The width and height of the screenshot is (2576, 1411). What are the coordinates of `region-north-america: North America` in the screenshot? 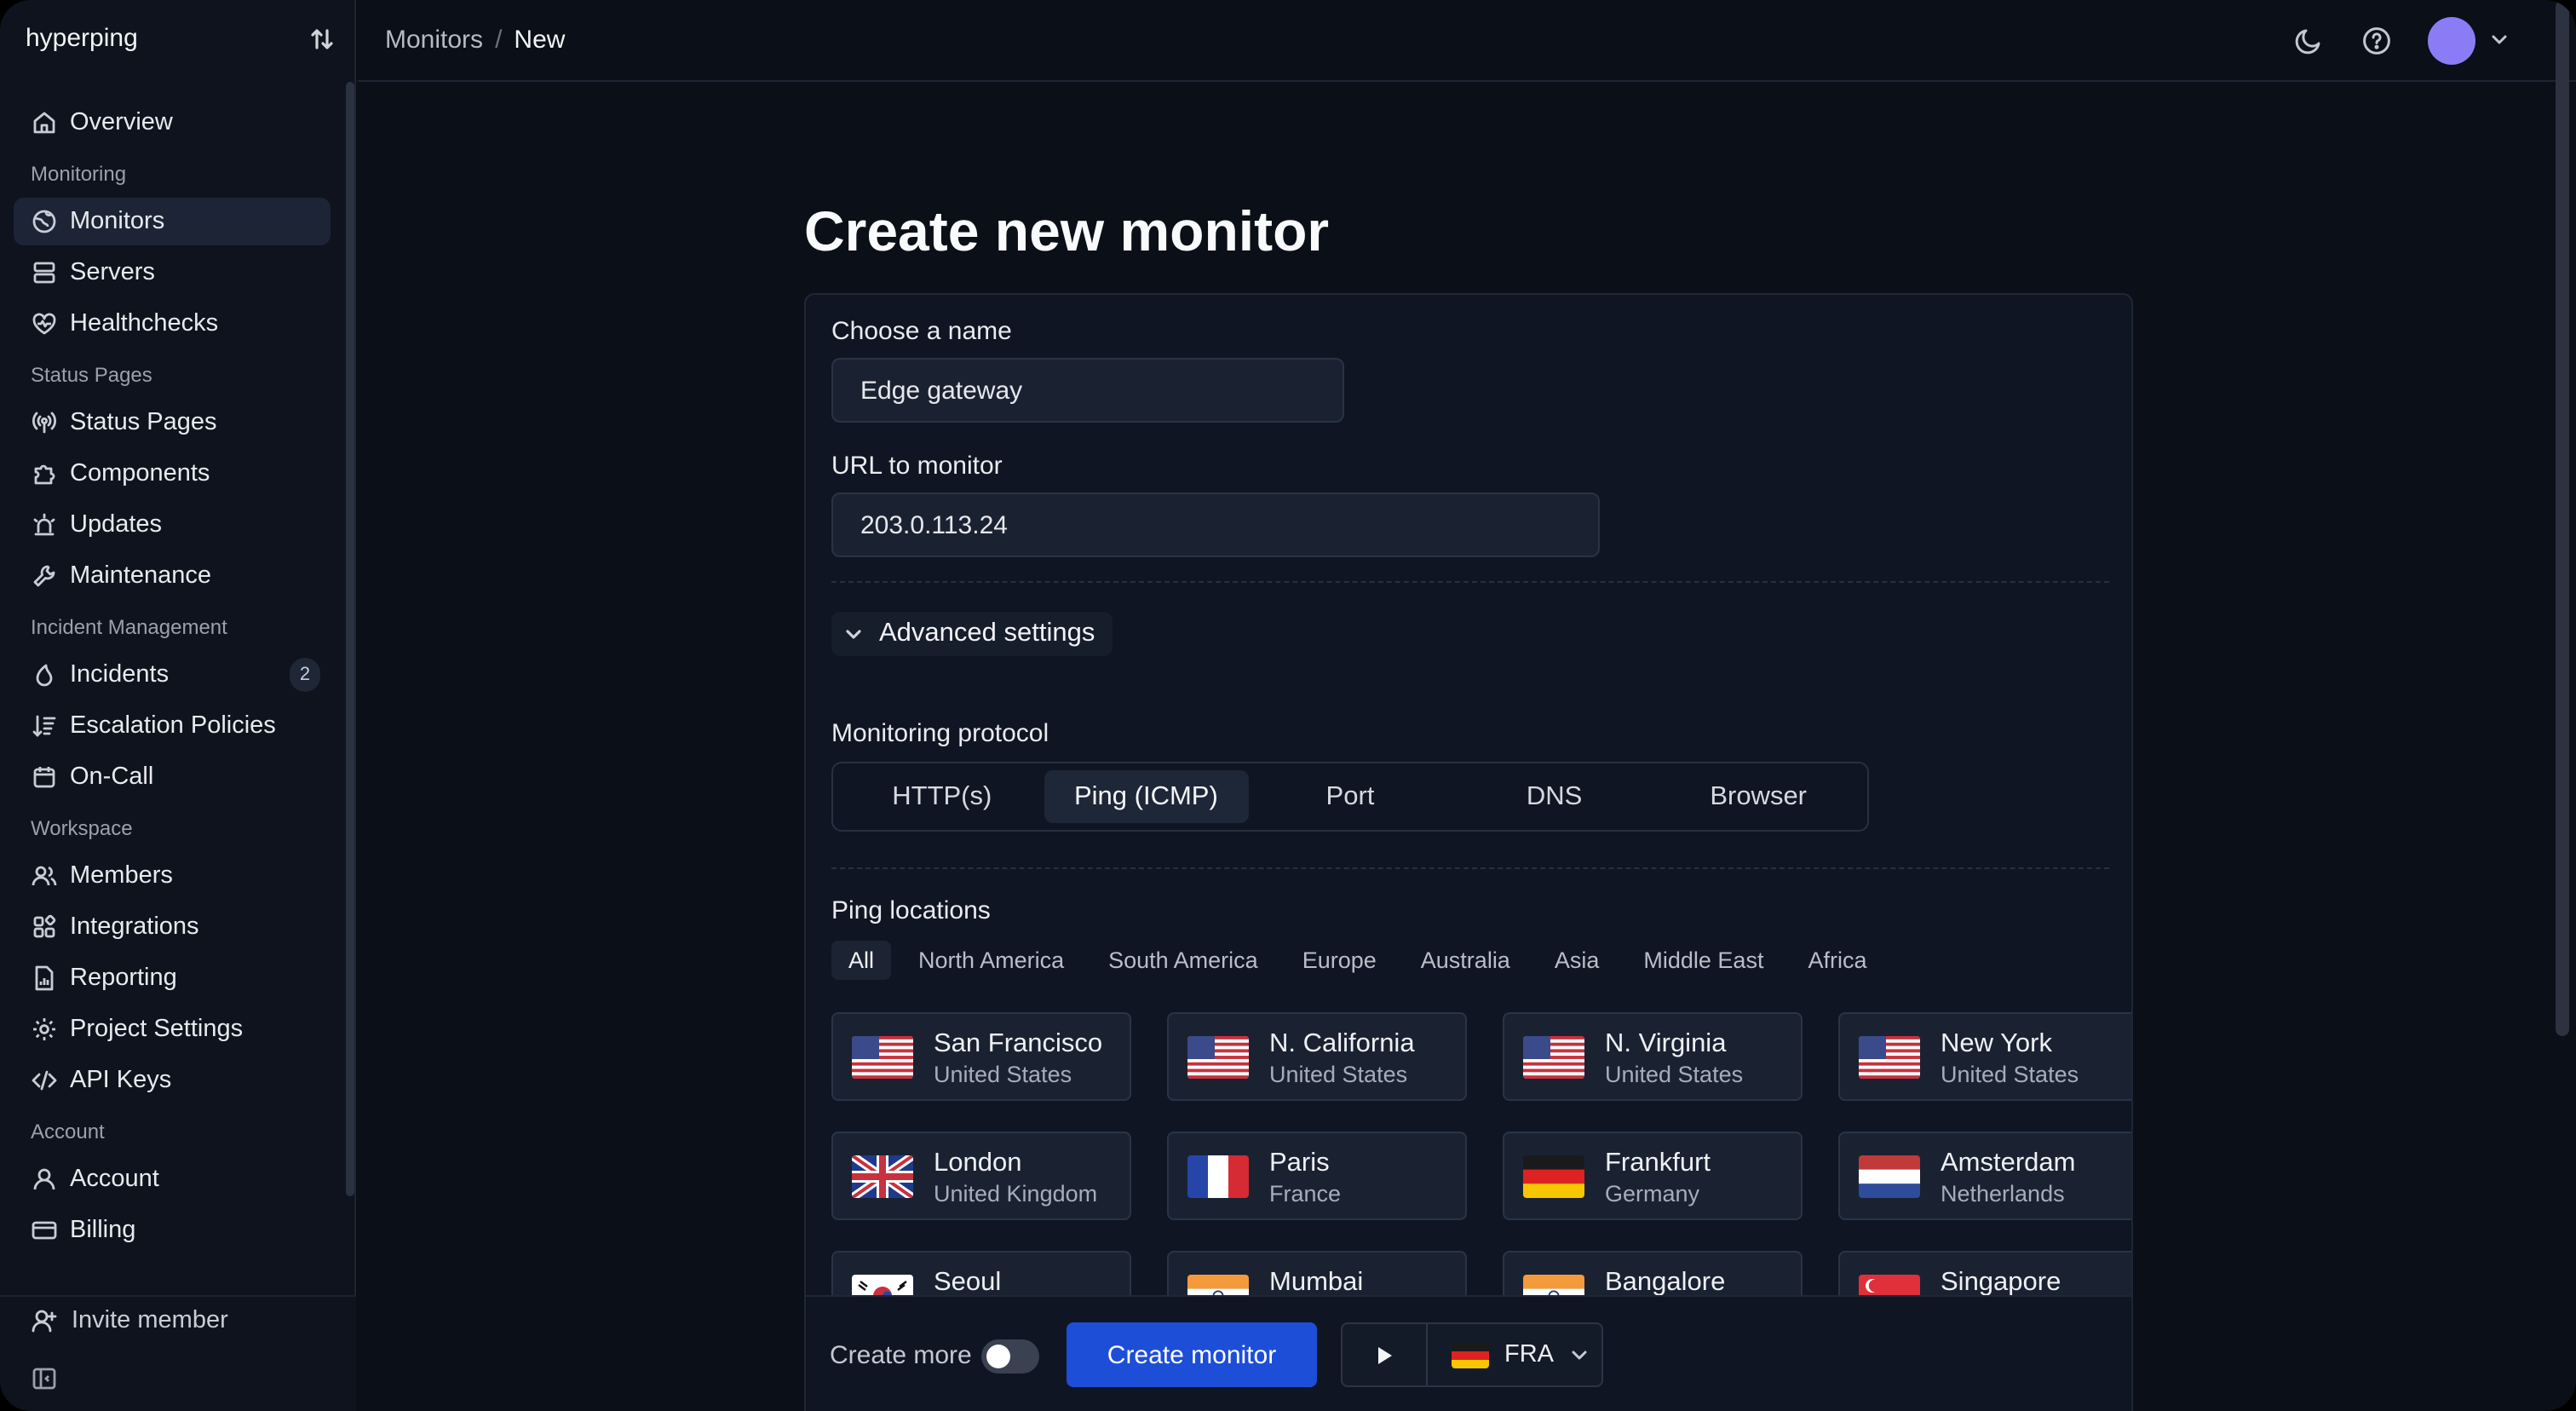 It's located at (991, 960).